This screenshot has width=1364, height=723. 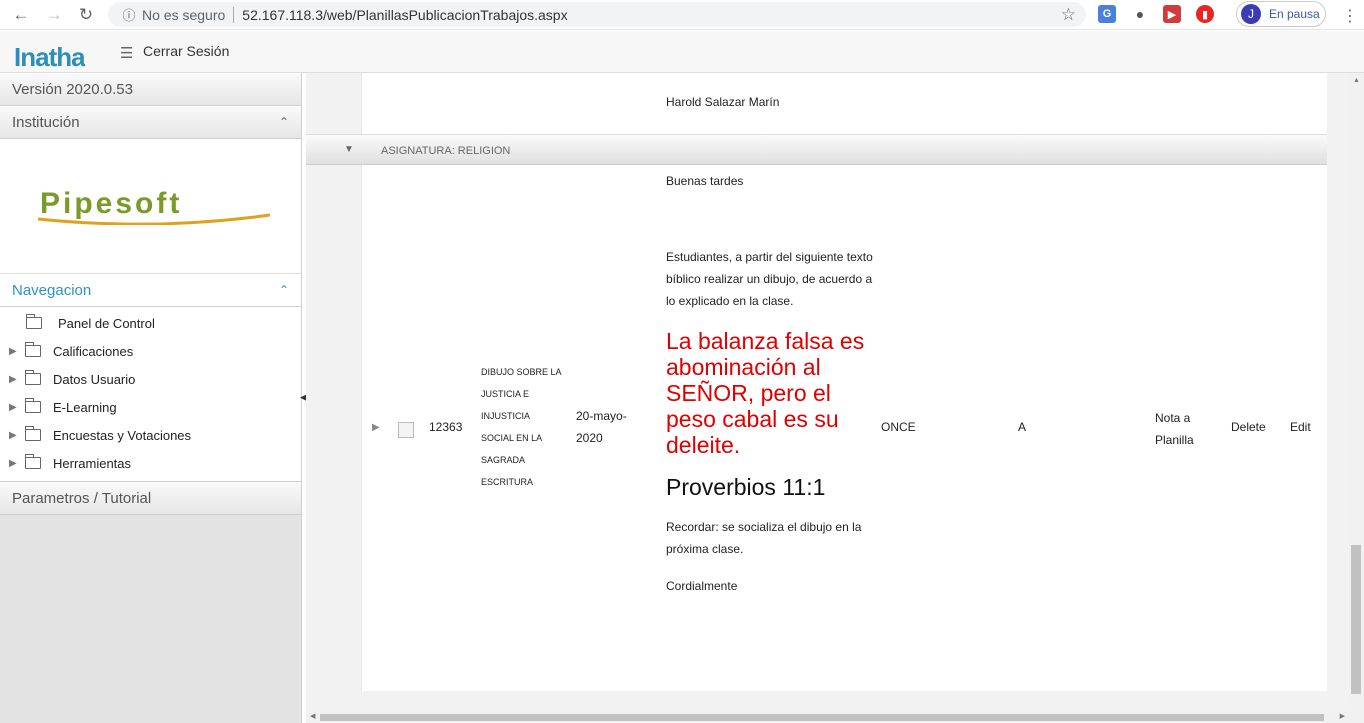 What do you see at coordinates (150, 498) in the screenshot?
I see `params-header: Parametros / Tutorial` at bounding box center [150, 498].